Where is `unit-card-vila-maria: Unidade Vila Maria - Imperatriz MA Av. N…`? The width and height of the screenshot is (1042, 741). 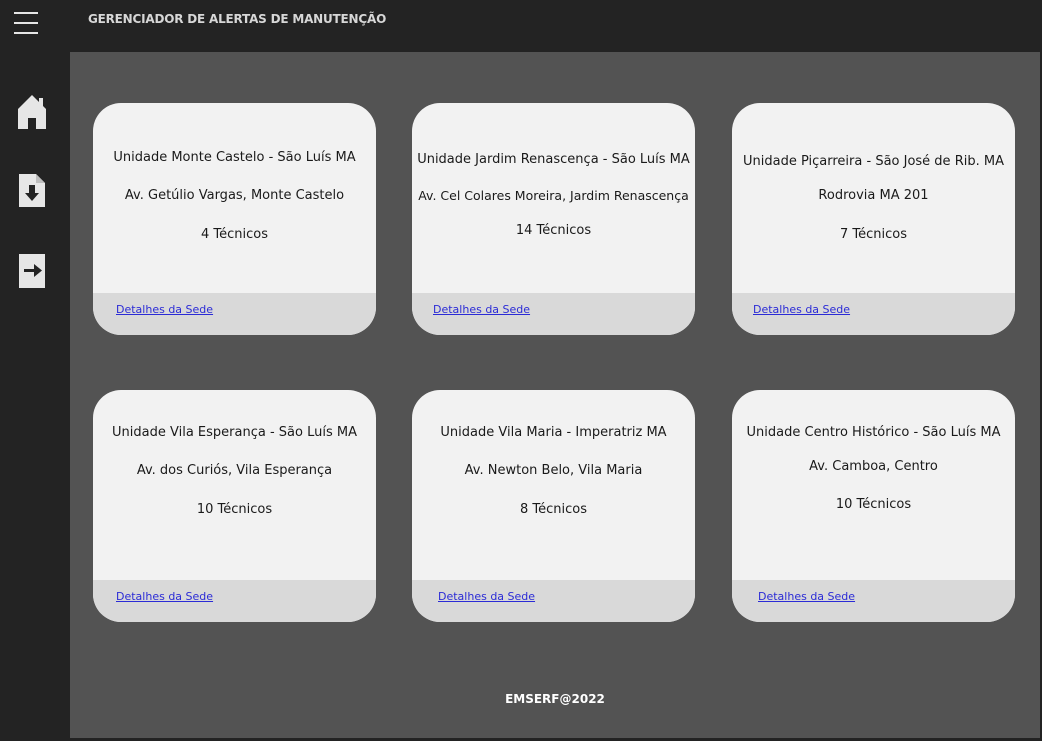
unit-card-vila-maria: Unidade Vila Maria - Imperatriz MA Av. N… is located at coordinates (553, 506).